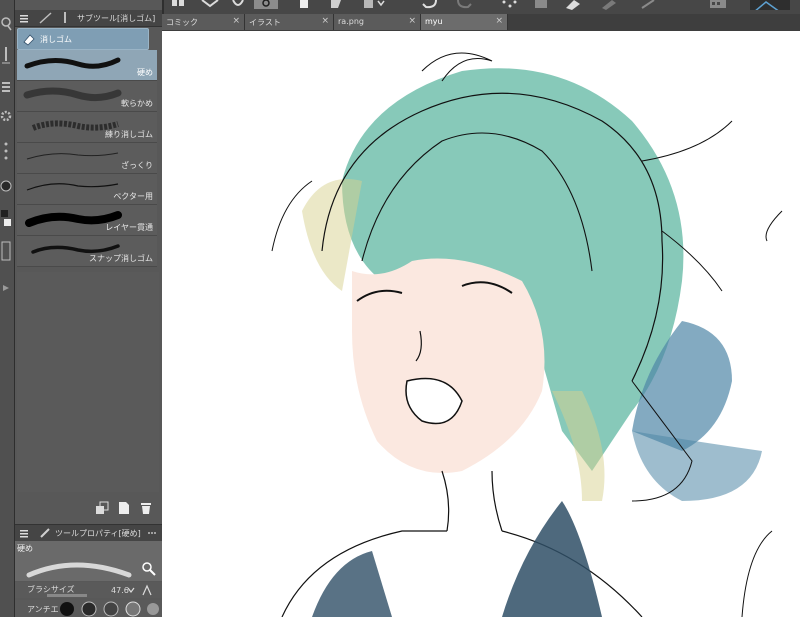 The height and width of the screenshot is (617, 800). I want to click on page-icon, so click(304, 5).